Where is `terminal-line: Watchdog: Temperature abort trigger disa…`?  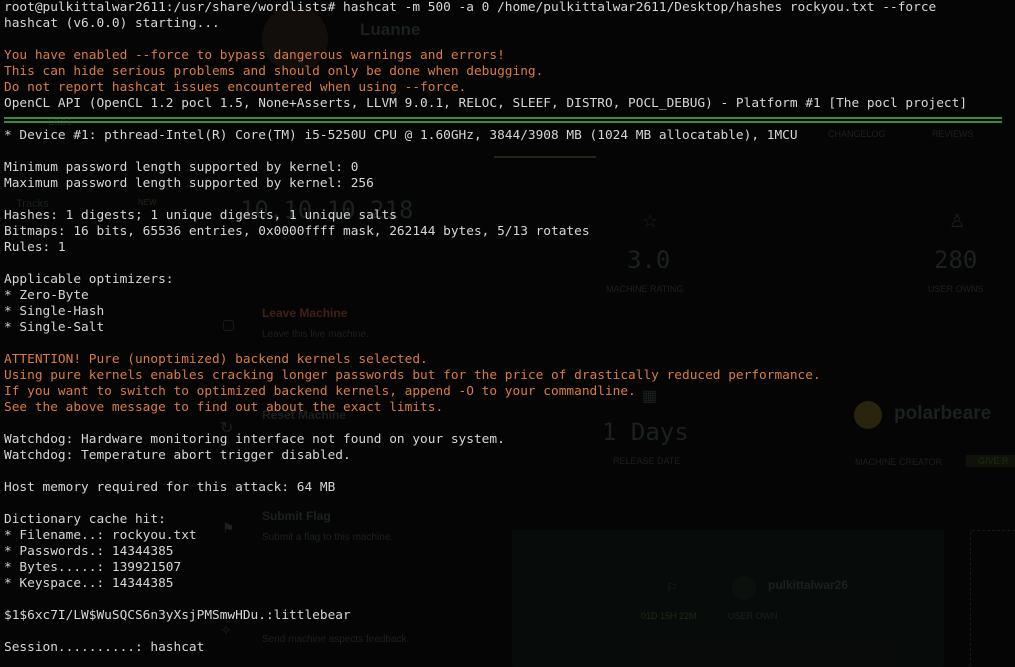
terminal-line: Watchdog: Temperature abort trigger disa… is located at coordinates (177, 455).